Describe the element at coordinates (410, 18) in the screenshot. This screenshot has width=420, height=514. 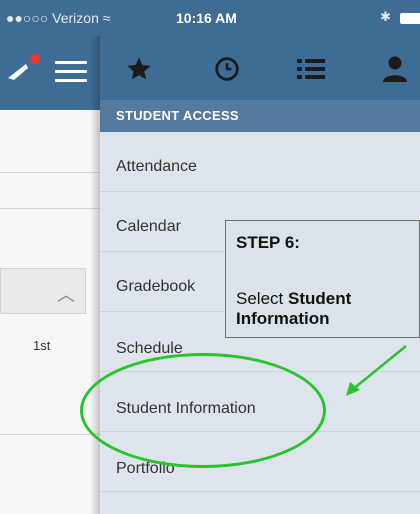
I see `battery-icon` at that location.